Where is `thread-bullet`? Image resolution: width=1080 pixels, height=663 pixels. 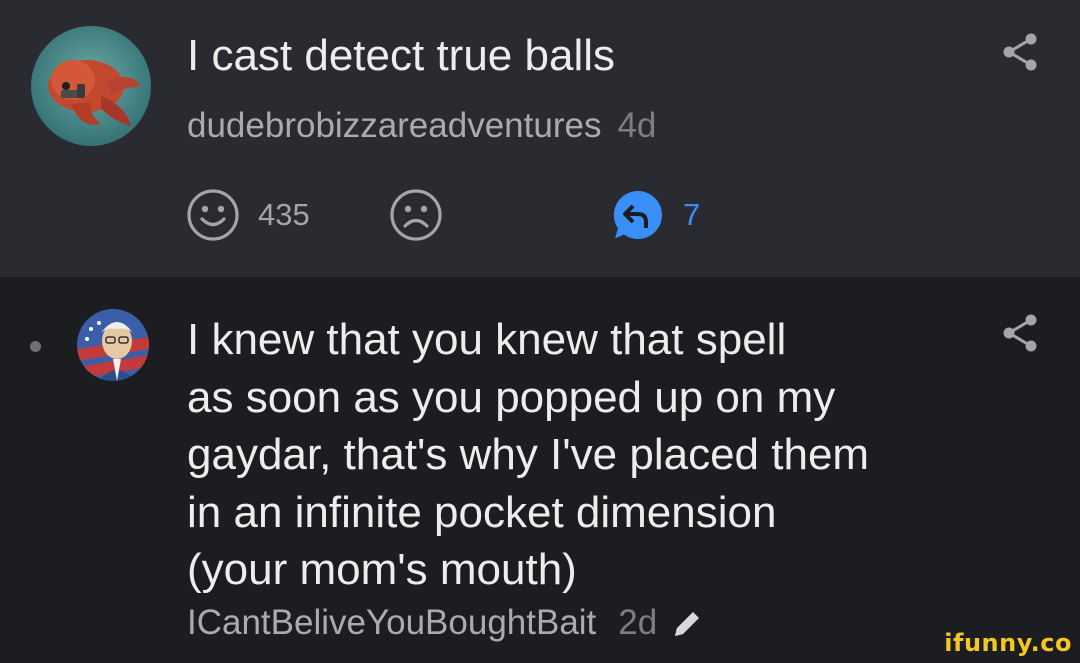 thread-bullet is located at coordinates (35, 346).